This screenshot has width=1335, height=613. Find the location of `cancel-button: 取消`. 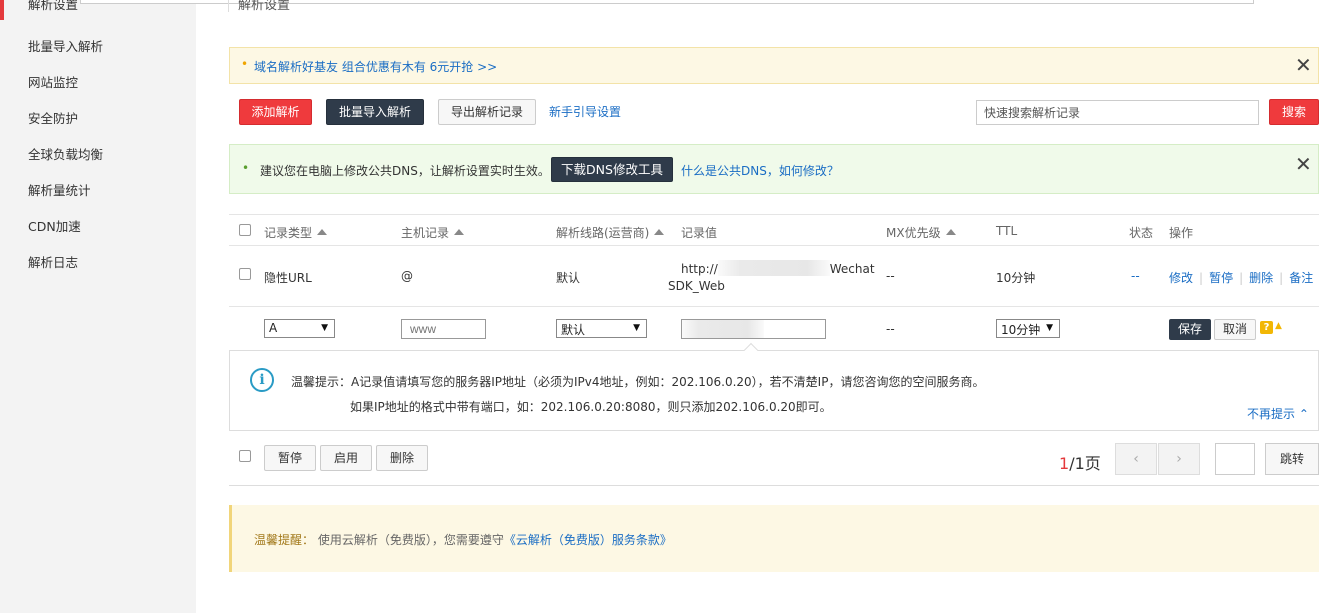

cancel-button: 取消 is located at coordinates (1235, 329).